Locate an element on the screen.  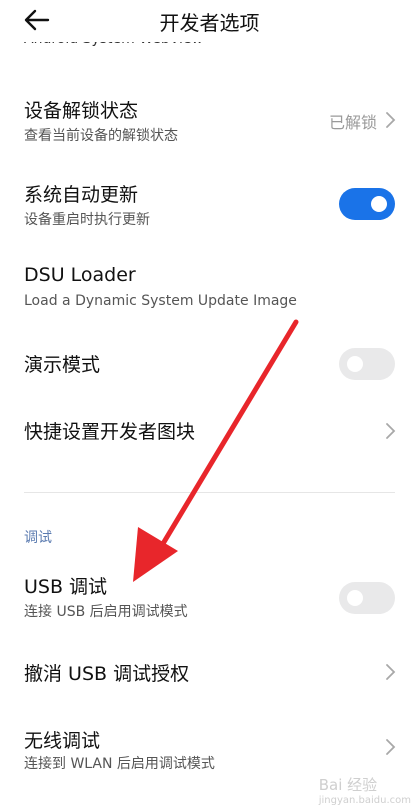
demo-mode-toggle is located at coordinates (367, 364).